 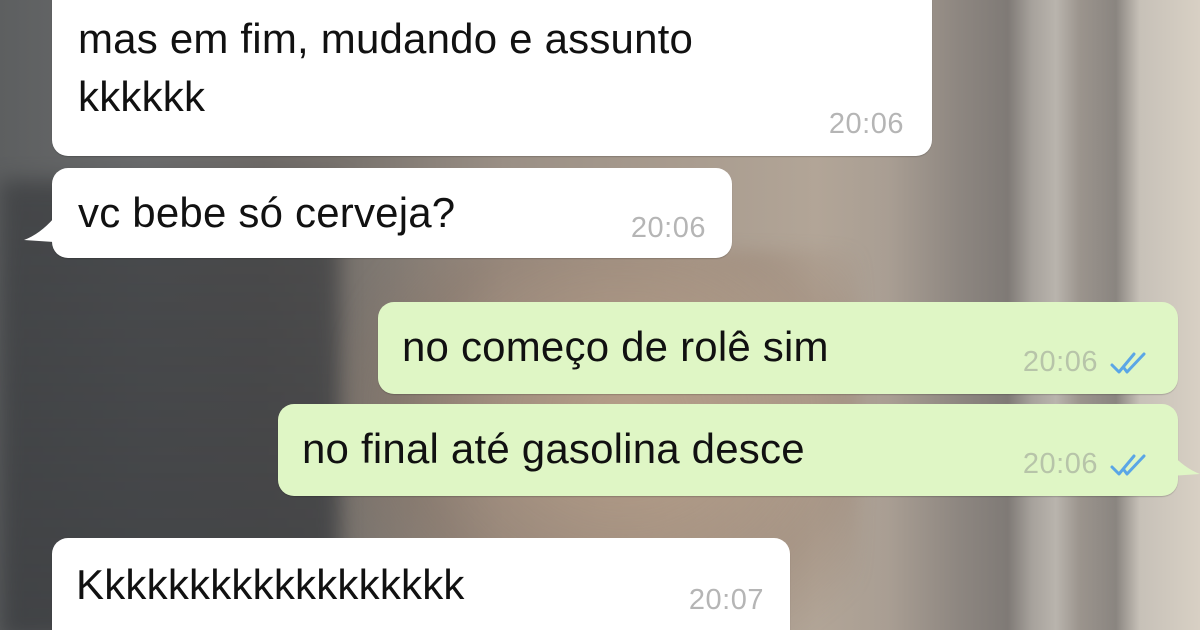 What do you see at coordinates (553, 448) in the screenshot?
I see `message-text: no final até gasolina desce` at bounding box center [553, 448].